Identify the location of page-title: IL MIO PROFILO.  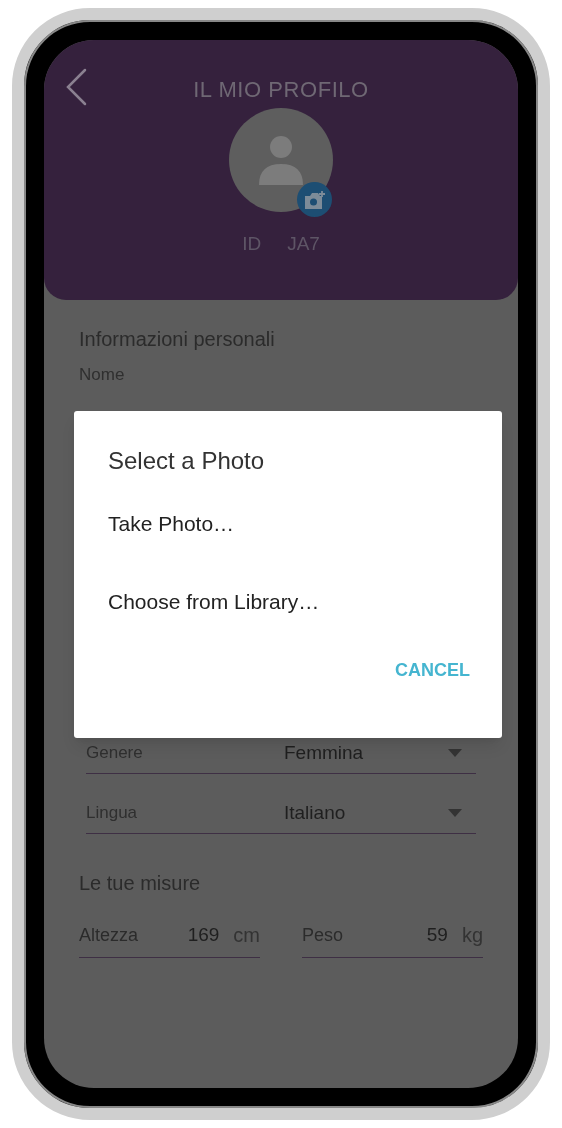
(281, 90).